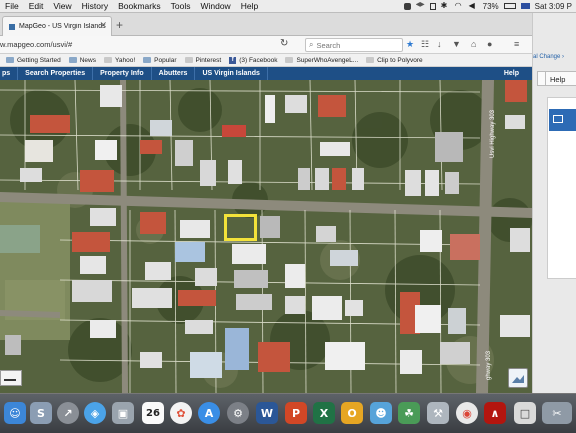  Describe the element at coordinates (548, 57) in the screenshot. I see `change-link: al Change ›` at that location.